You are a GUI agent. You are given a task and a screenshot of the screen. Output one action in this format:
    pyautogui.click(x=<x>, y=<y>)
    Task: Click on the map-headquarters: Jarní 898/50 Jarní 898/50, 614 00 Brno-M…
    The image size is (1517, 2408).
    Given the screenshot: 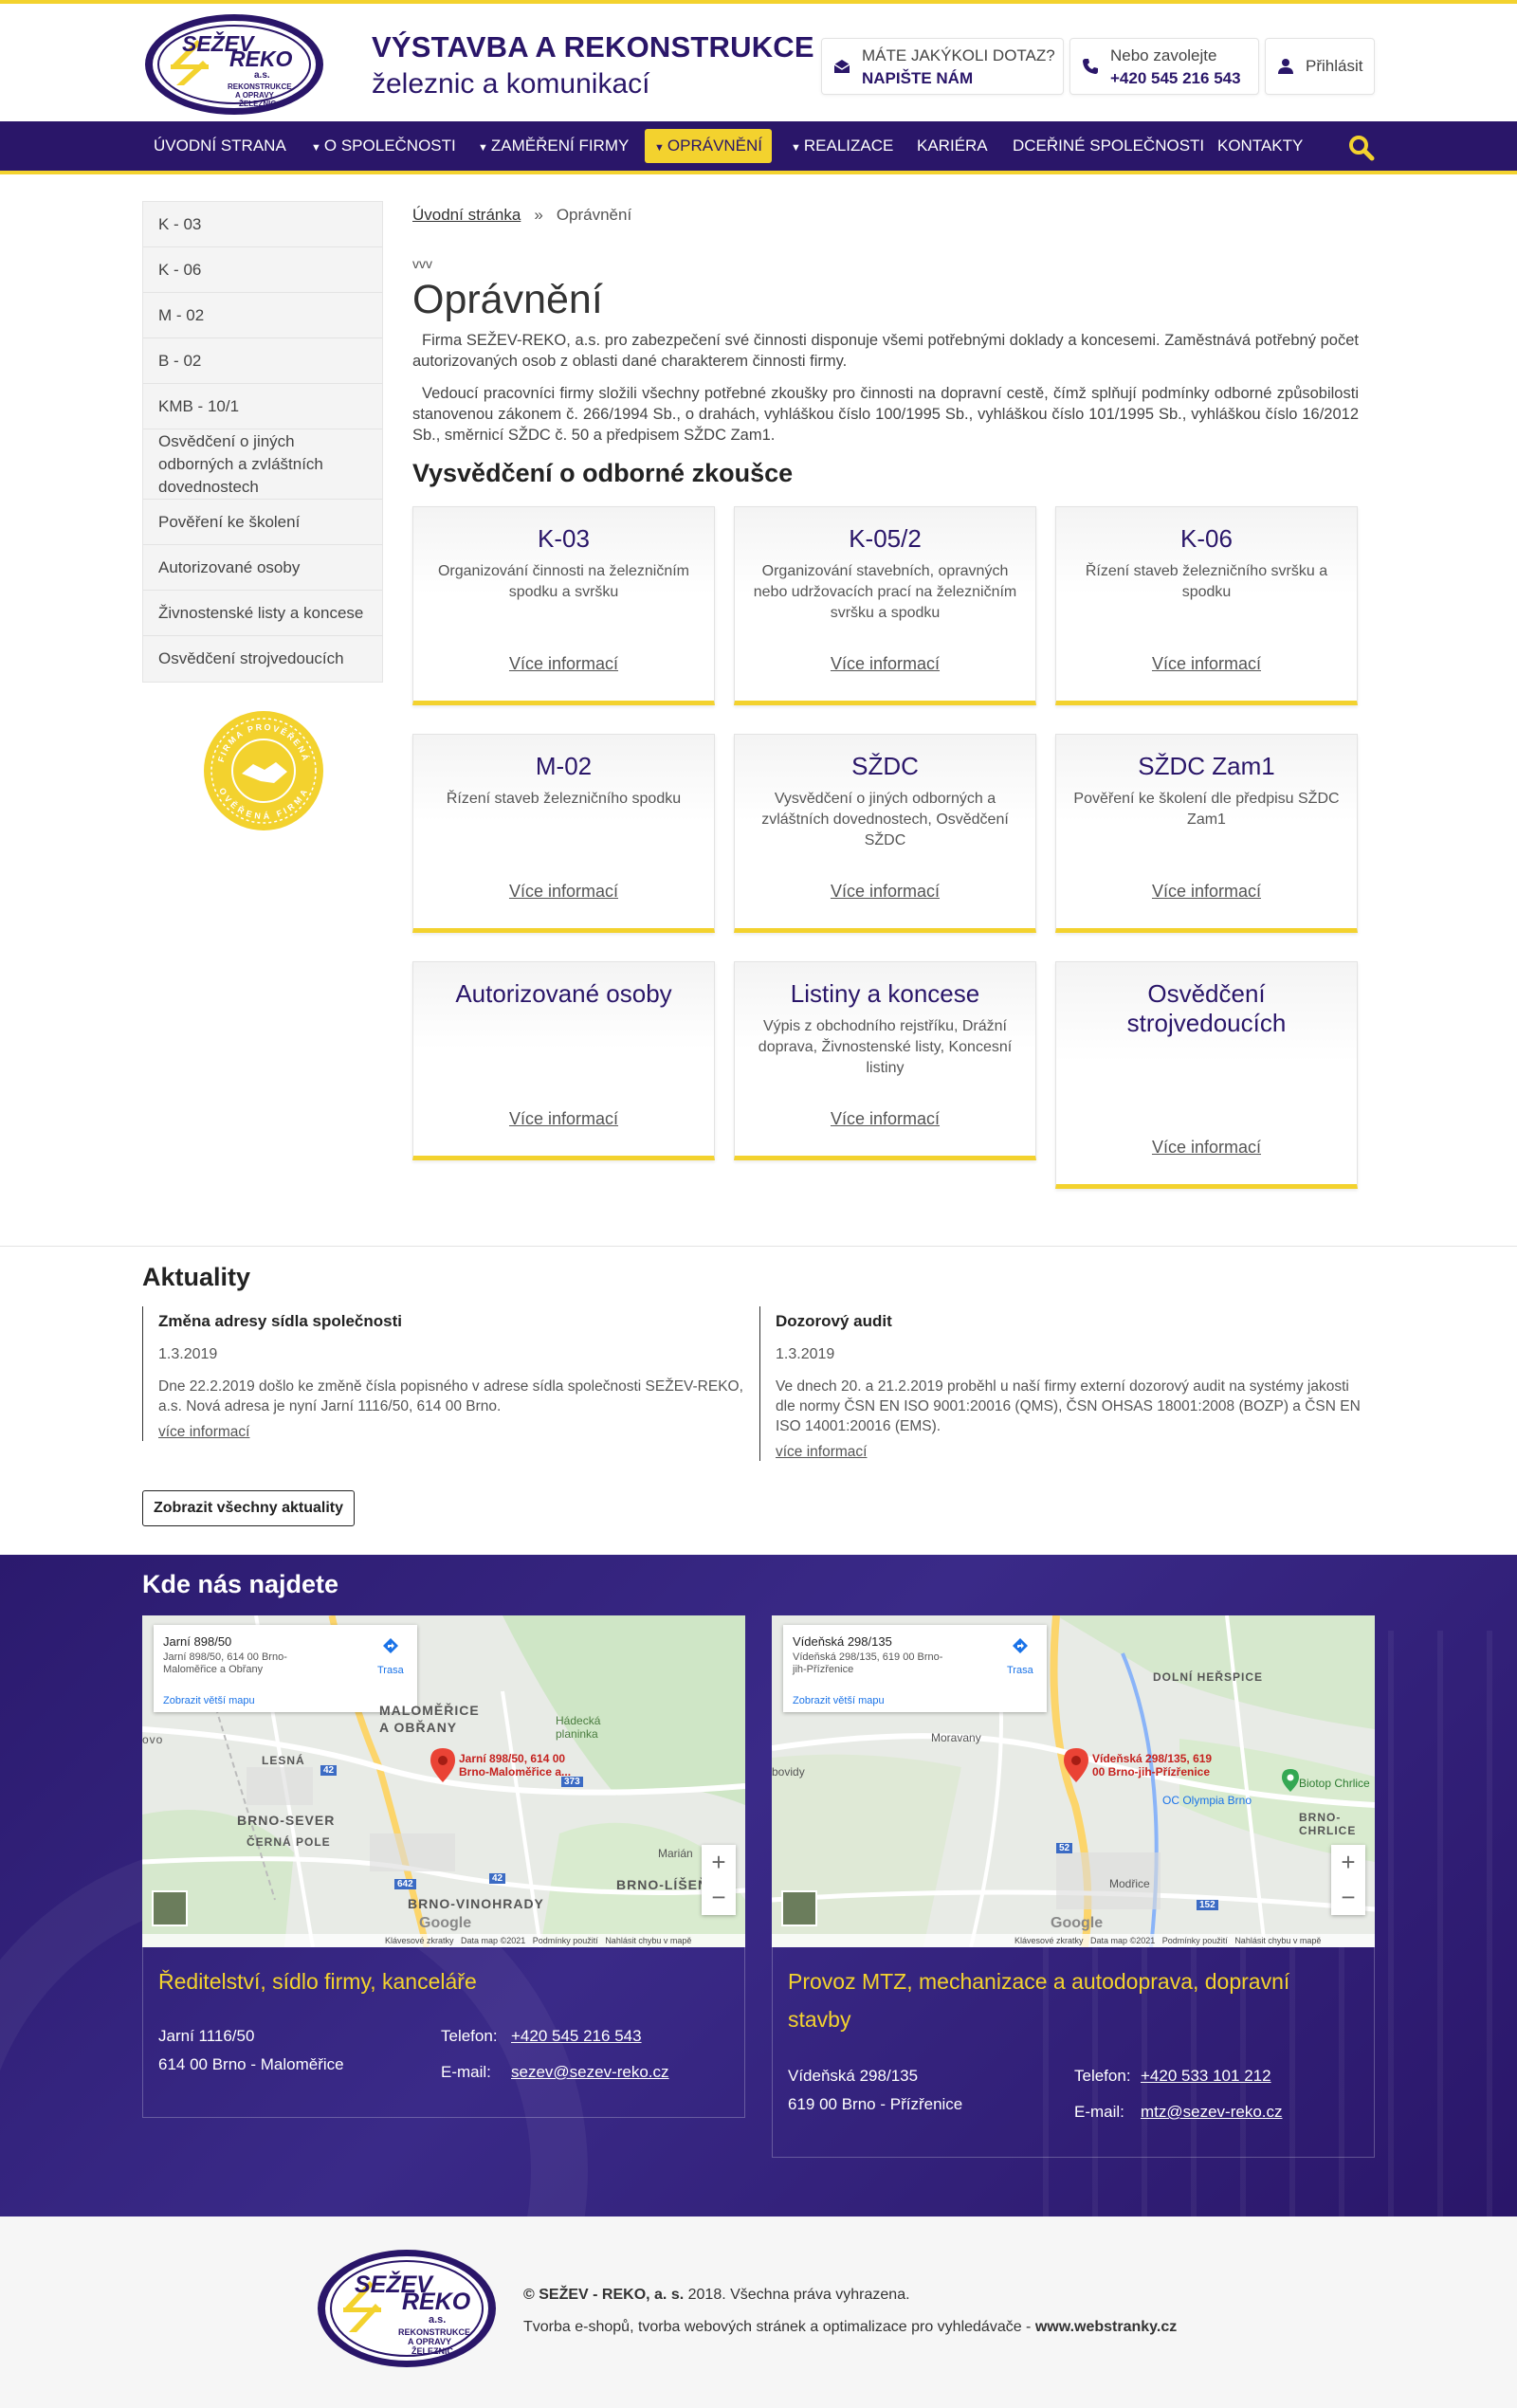 What is the action you would take?
    pyautogui.click(x=443, y=1781)
    